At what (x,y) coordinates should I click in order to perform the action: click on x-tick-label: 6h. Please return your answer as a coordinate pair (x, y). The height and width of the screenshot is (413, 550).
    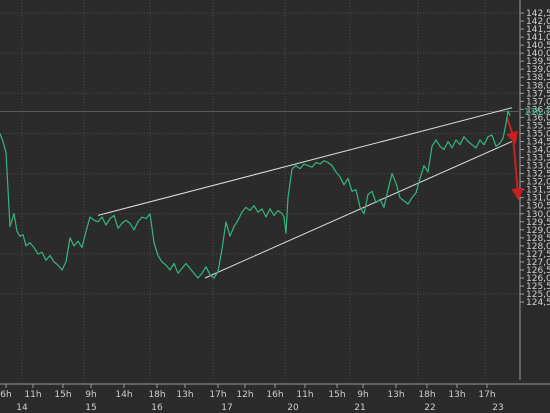
    Looking at the image, I should click on (5, 395).